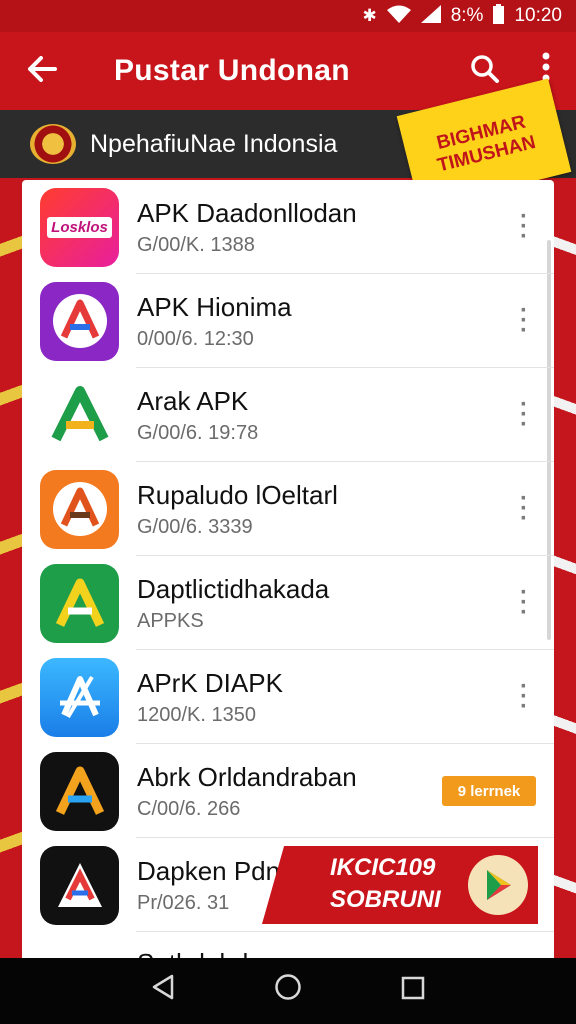 The height and width of the screenshot is (1024, 576). I want to click on a-logo-green-icon, so click(79, 415).